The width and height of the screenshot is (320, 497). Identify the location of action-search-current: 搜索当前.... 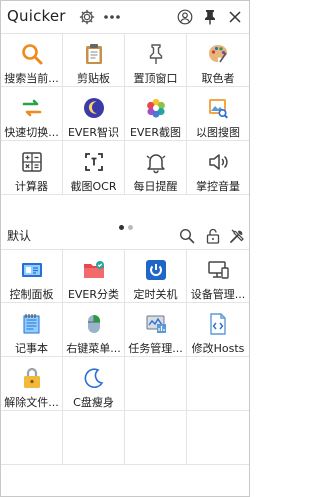
(32, 60).